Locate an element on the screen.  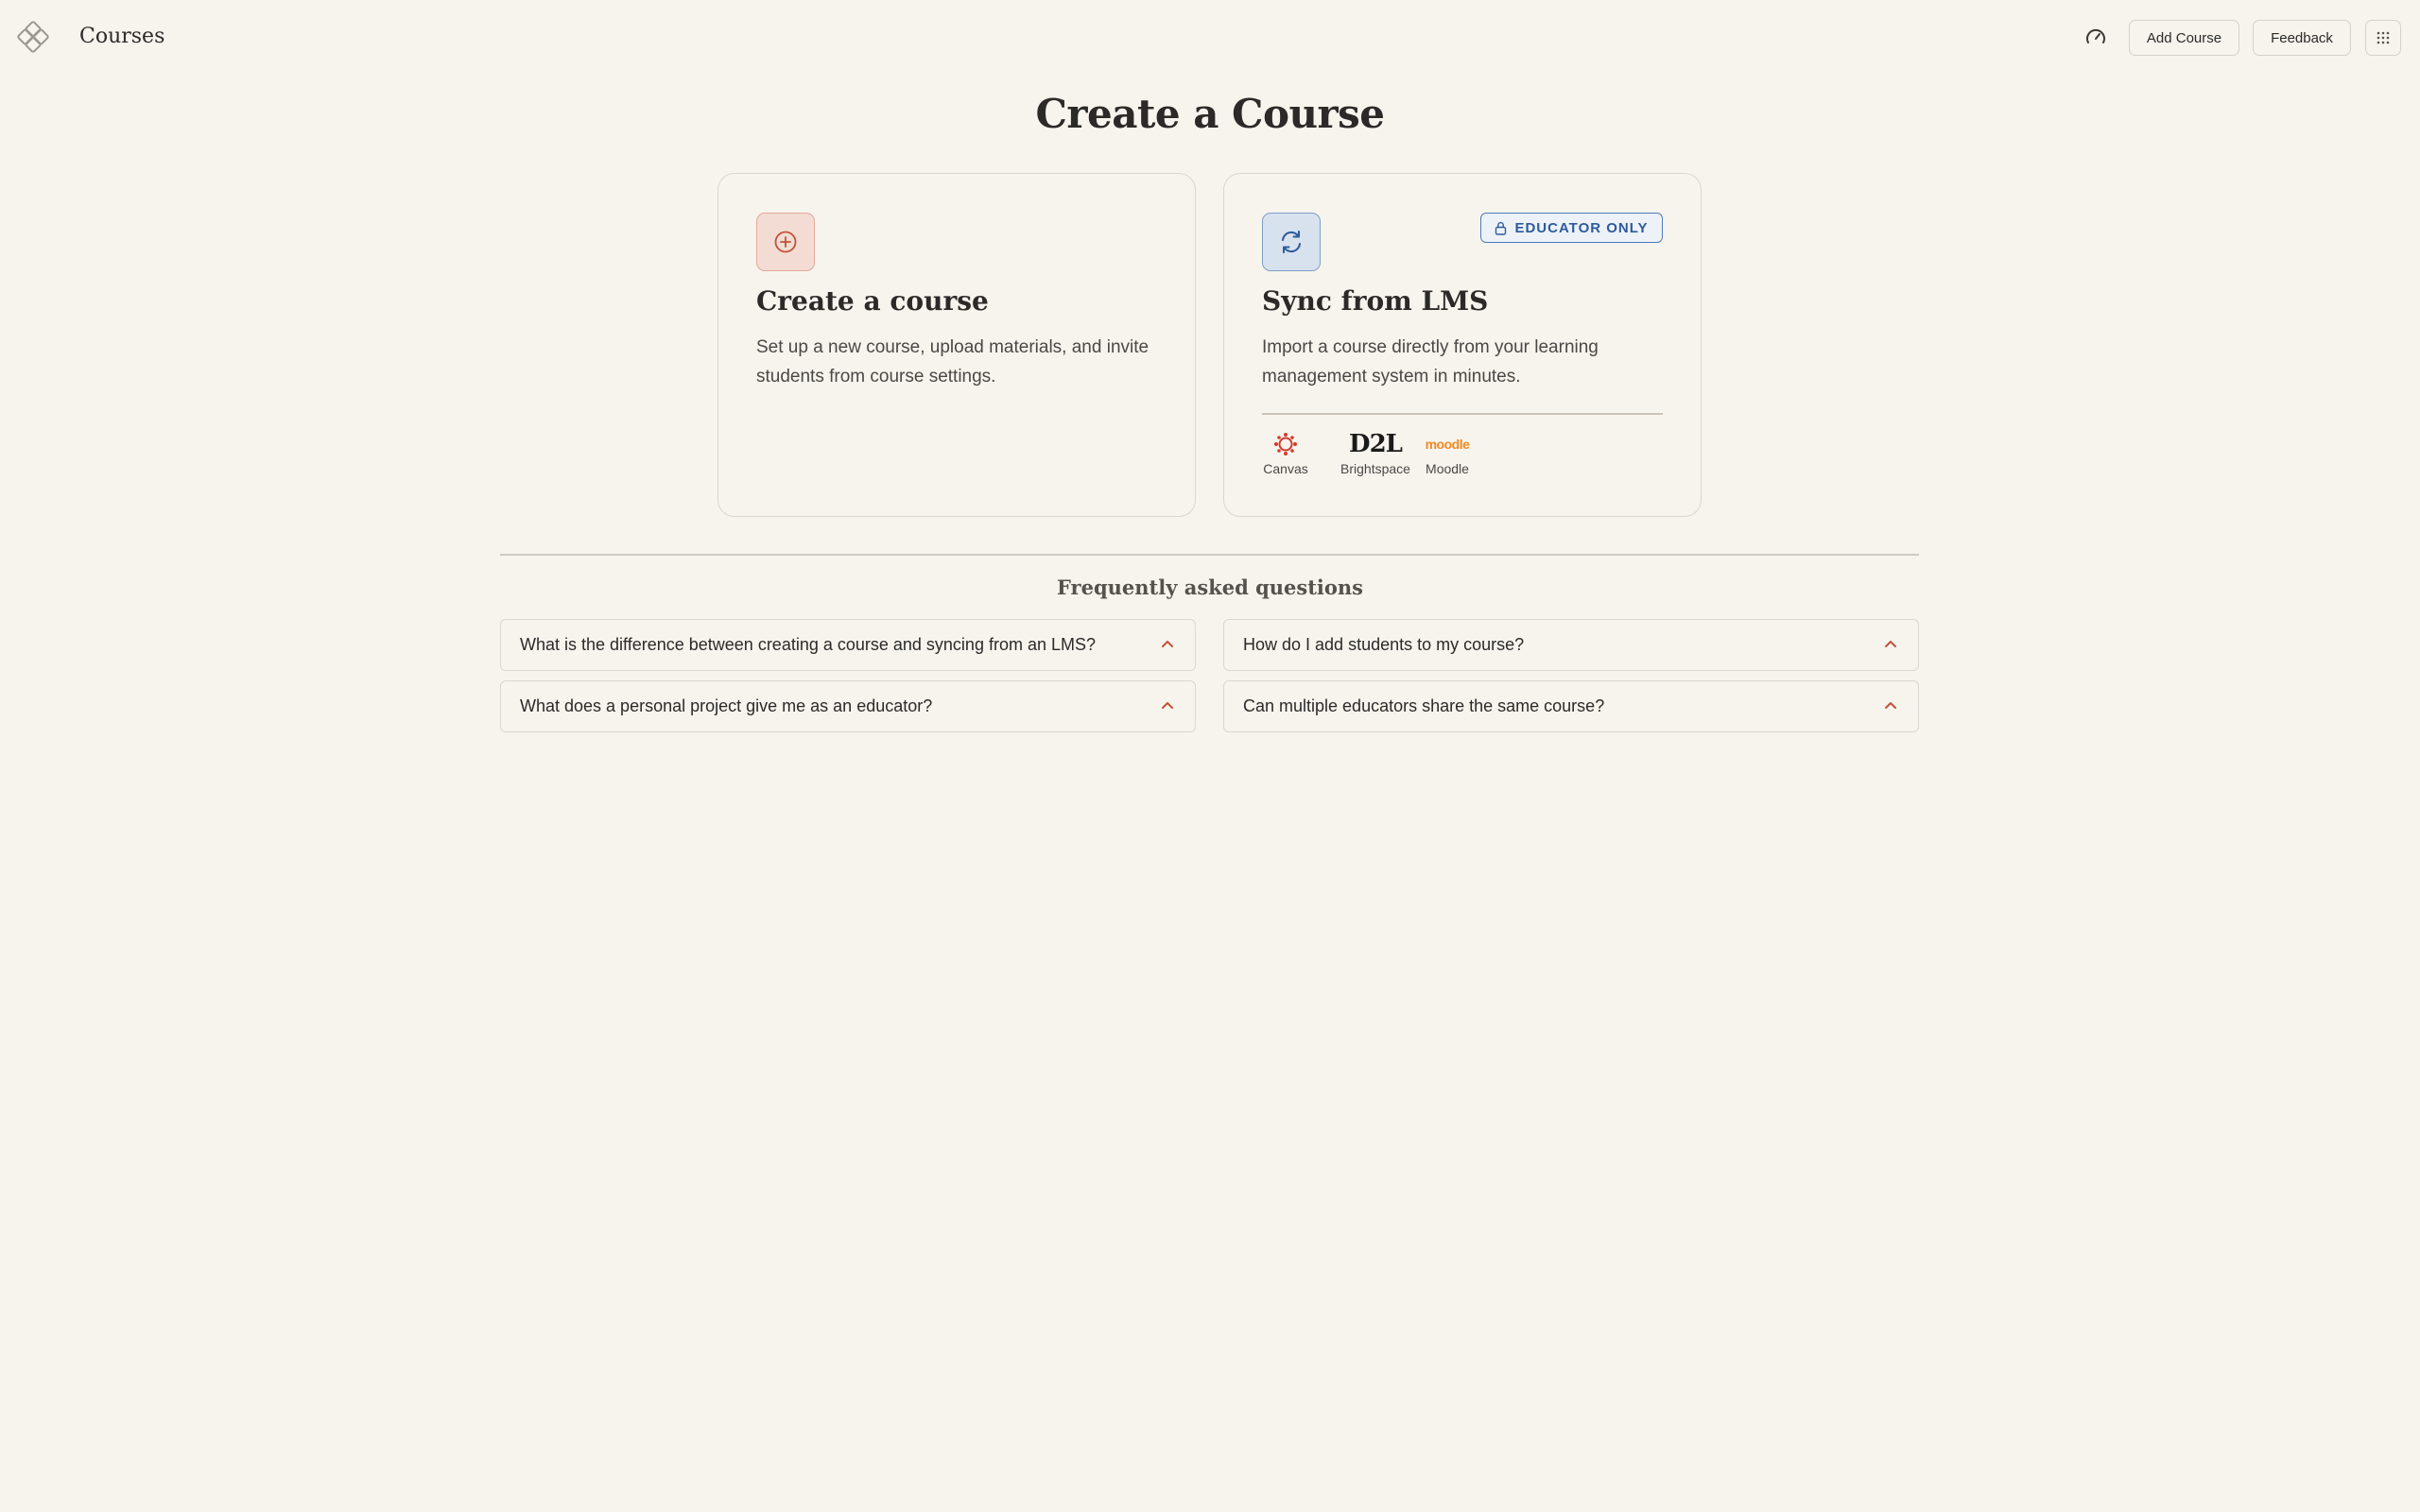
card-divider is located at coordinates (1462, 414).